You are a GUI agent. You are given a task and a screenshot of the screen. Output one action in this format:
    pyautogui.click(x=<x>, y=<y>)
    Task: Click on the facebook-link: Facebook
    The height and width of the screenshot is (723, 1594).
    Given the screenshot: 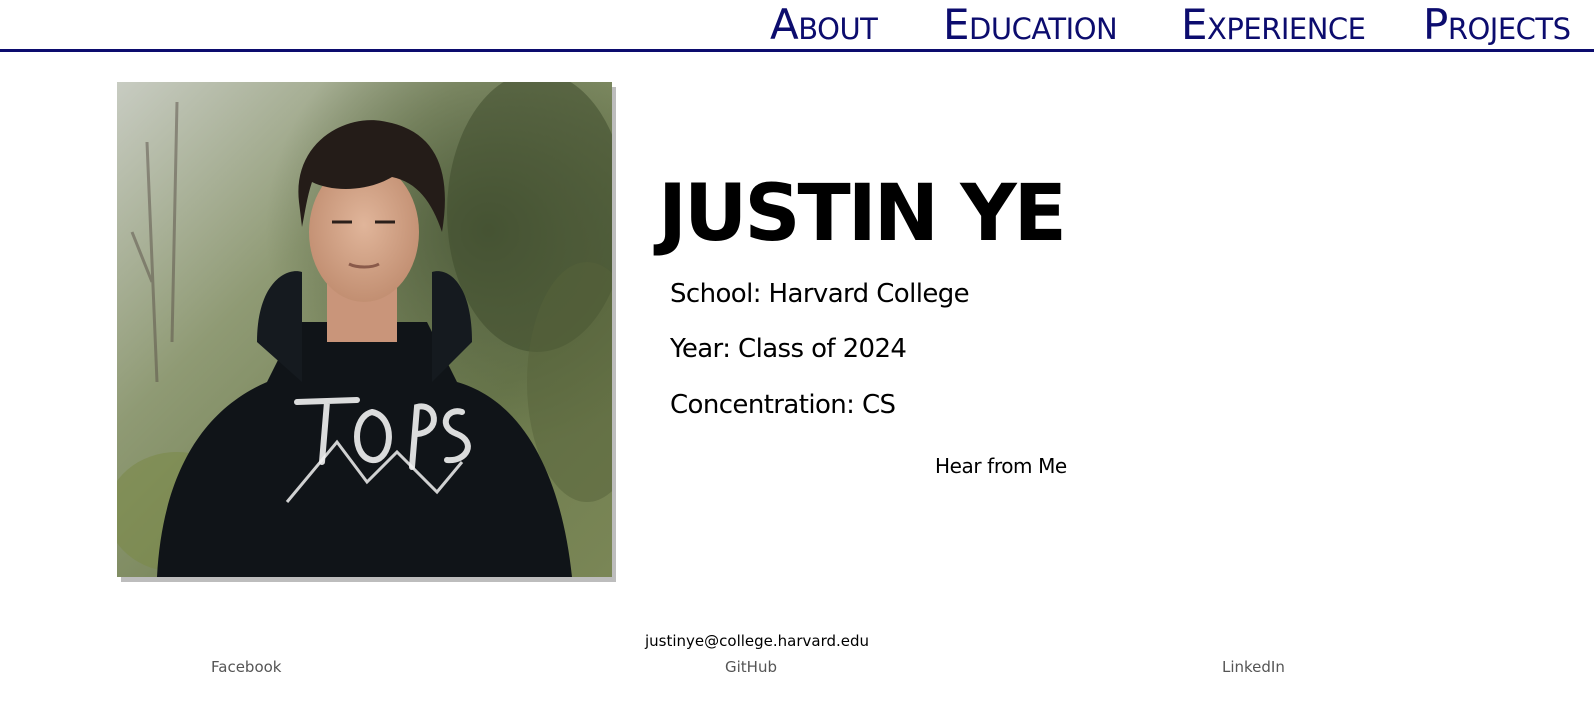 What is the action you would take?
    pyautogui.click(x=246, y=667)
    